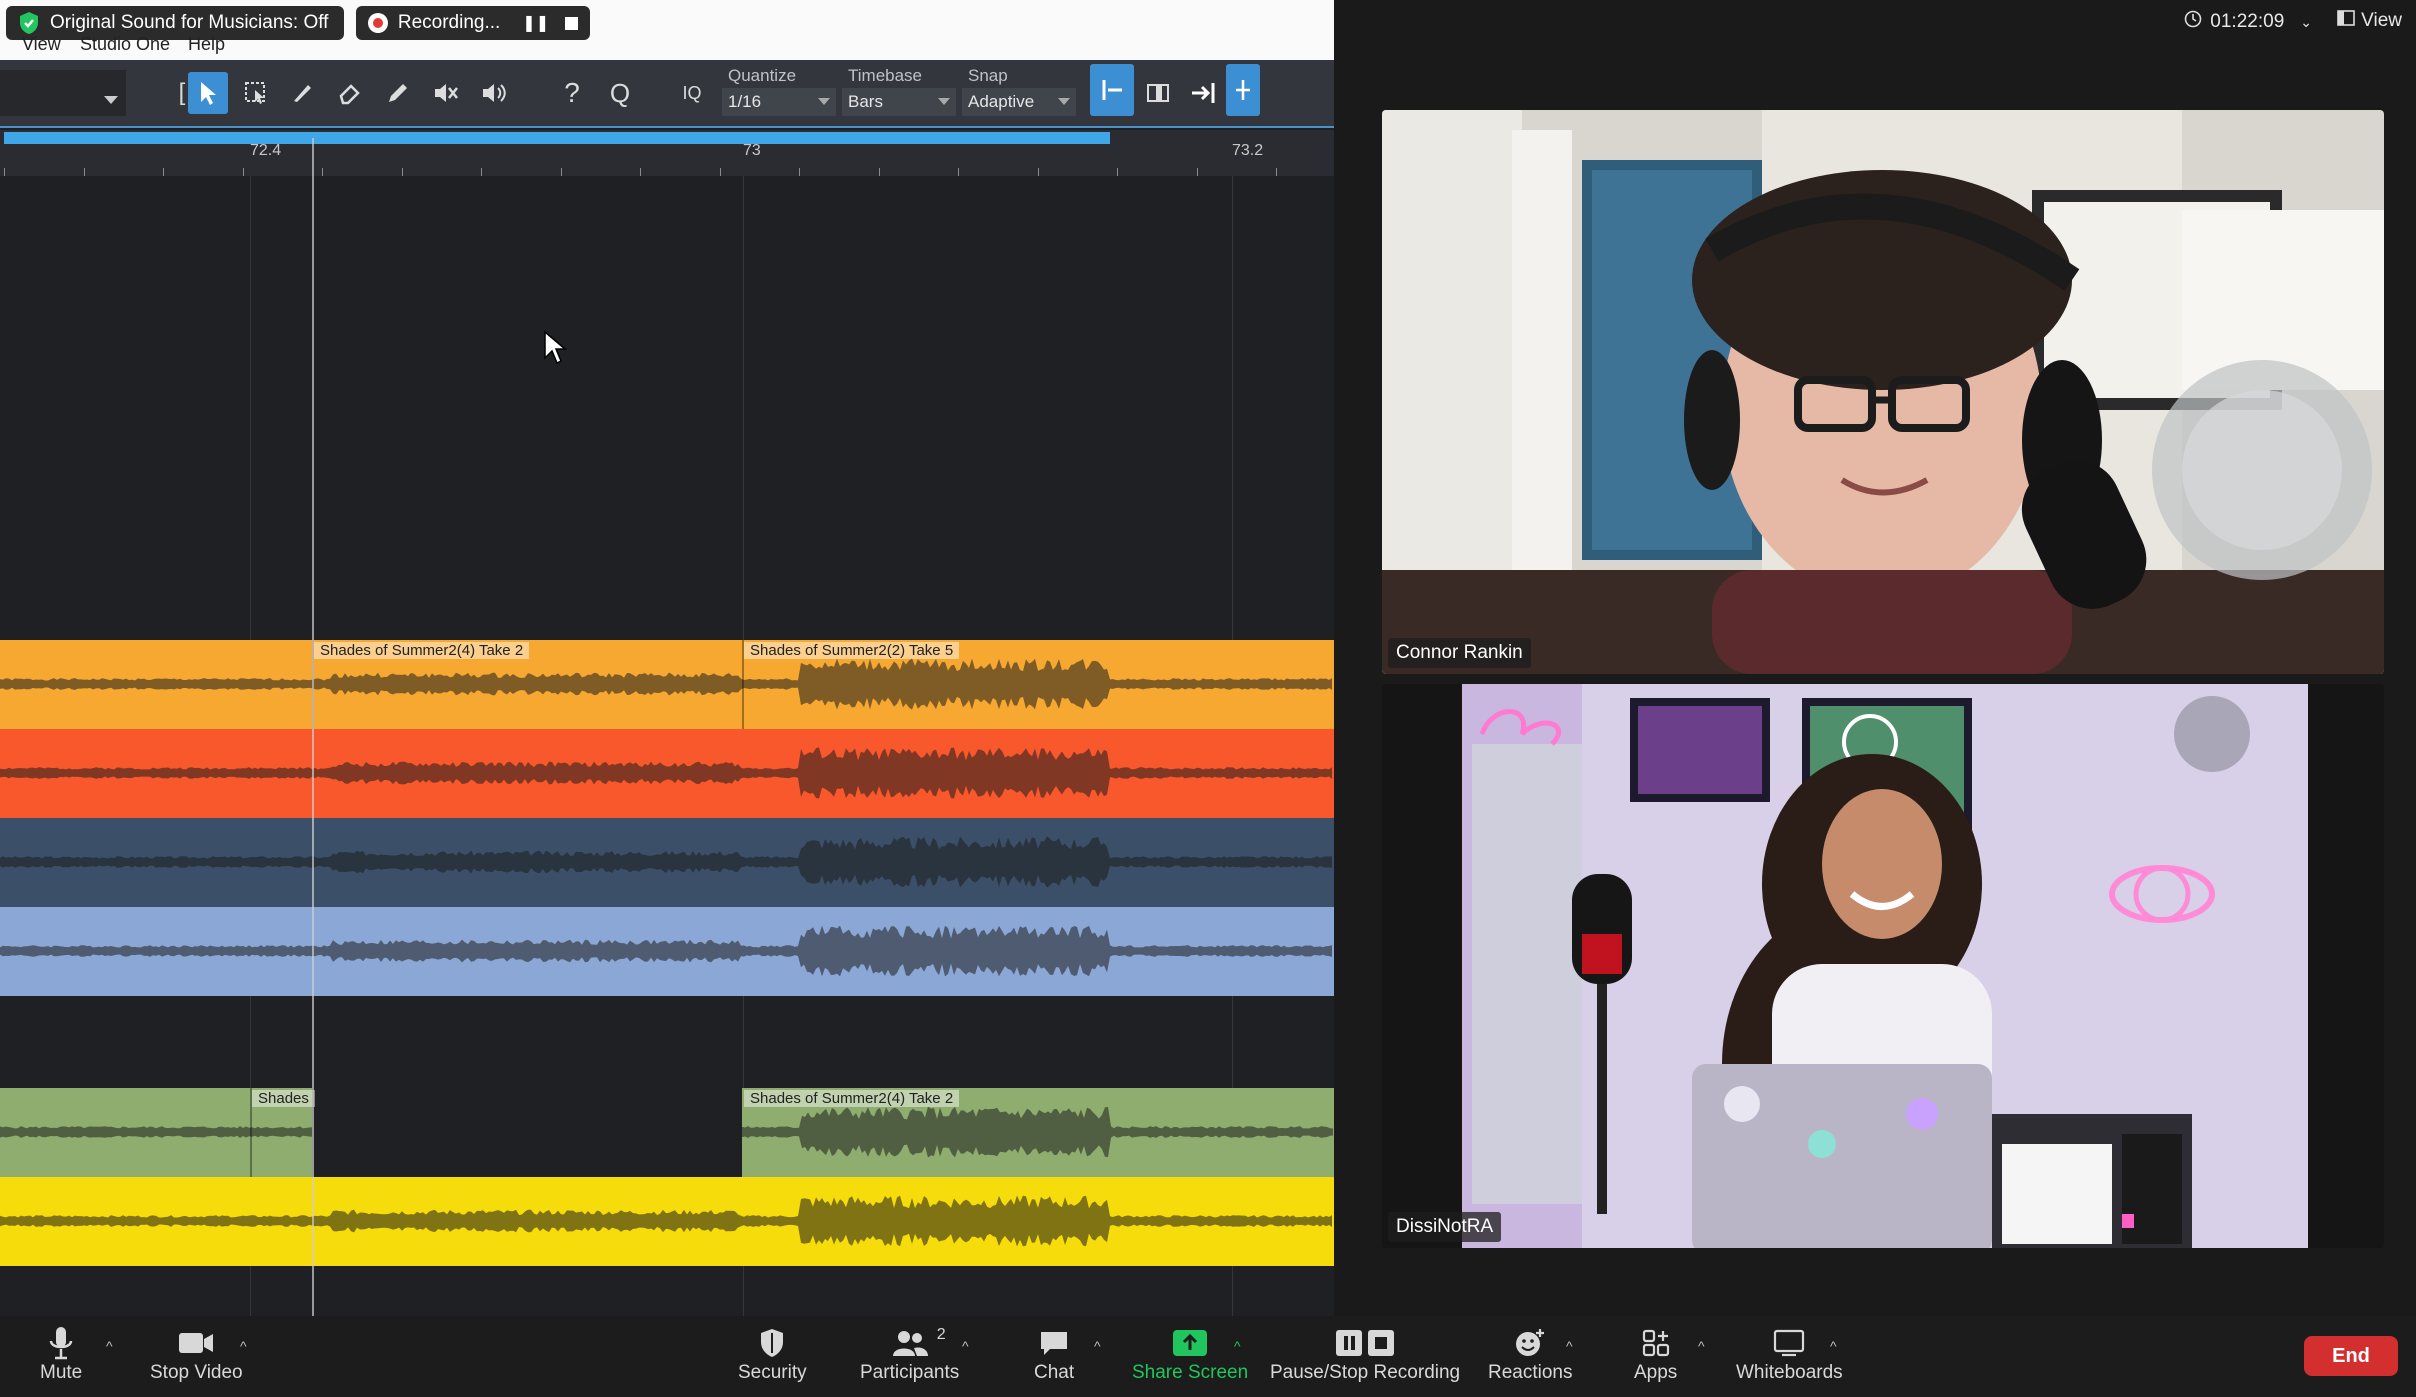 This screenshot has height=1397, width=2416. What do you see at coordinates (2351, 1356) in the screenshot?
I see `end-meeting-button: End` at bounding box center [2351, 1356].